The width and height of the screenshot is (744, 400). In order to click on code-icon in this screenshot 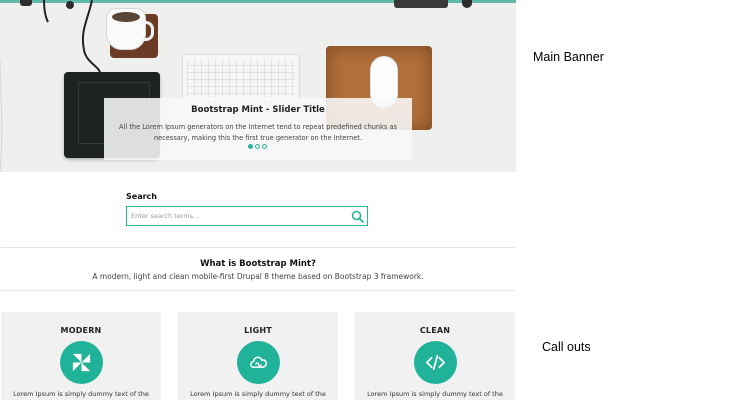, I will do `click(435, 362)`.